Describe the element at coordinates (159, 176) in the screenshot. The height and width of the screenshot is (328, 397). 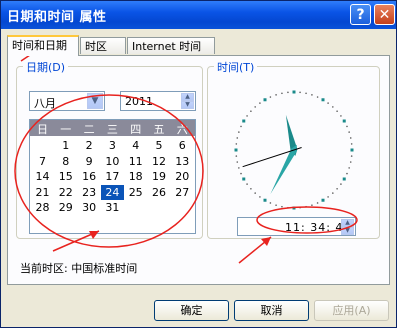
I see `calendar-day: 19` at that location.